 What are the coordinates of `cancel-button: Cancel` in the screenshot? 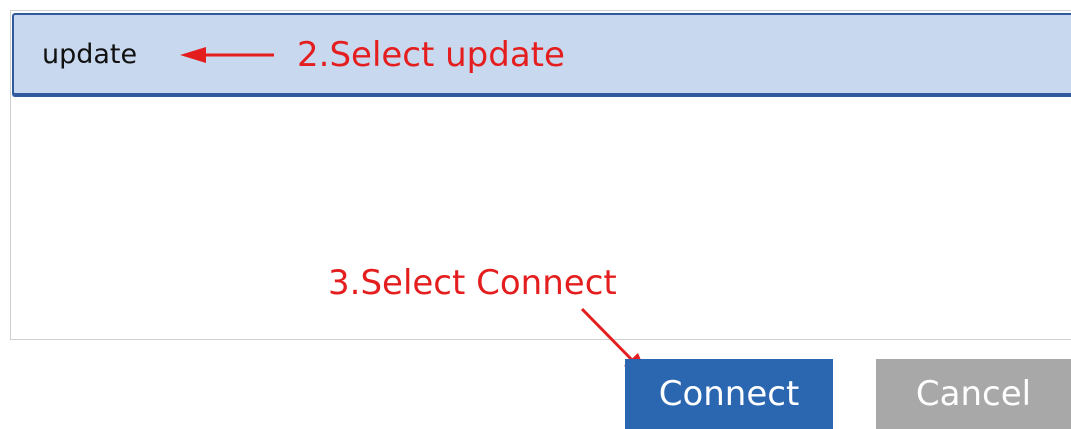 It's located at (973, 394).